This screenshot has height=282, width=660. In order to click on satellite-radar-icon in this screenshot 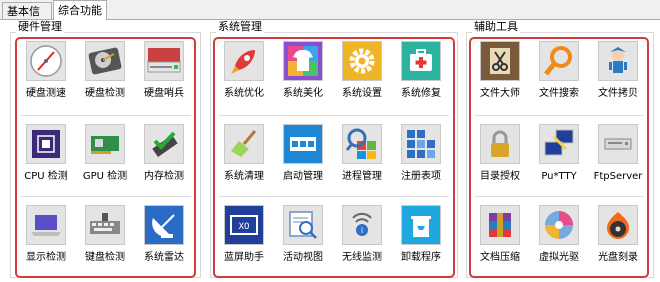, I will do `click(164, 225)`.